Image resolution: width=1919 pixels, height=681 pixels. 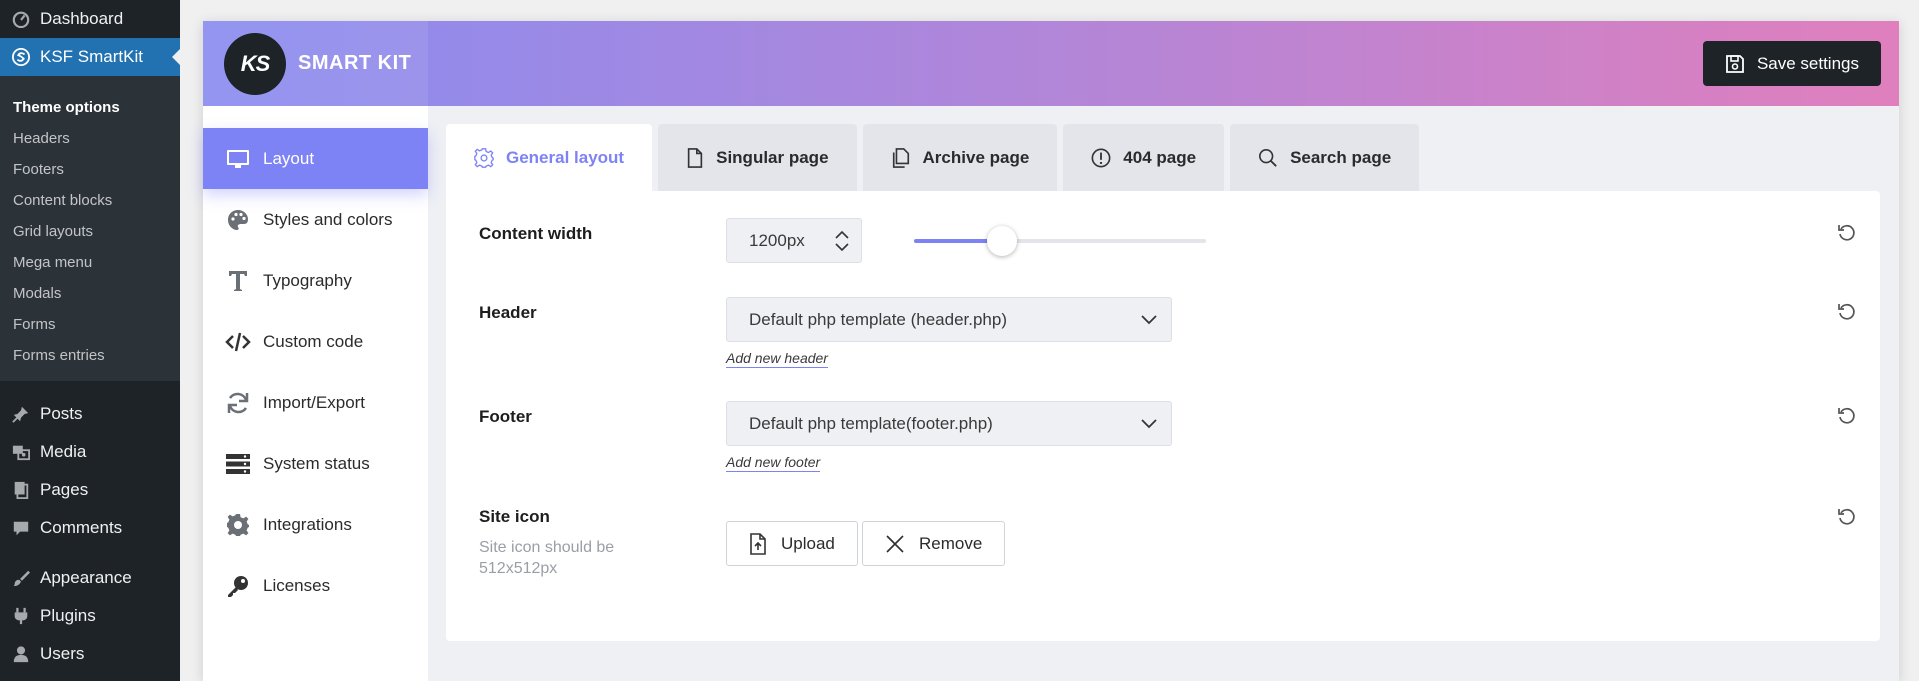 What do you see at coordinates (90, 490) in the screenshot?
I see `wp-menu-pages: Pages` at bounding box center [90, 490].